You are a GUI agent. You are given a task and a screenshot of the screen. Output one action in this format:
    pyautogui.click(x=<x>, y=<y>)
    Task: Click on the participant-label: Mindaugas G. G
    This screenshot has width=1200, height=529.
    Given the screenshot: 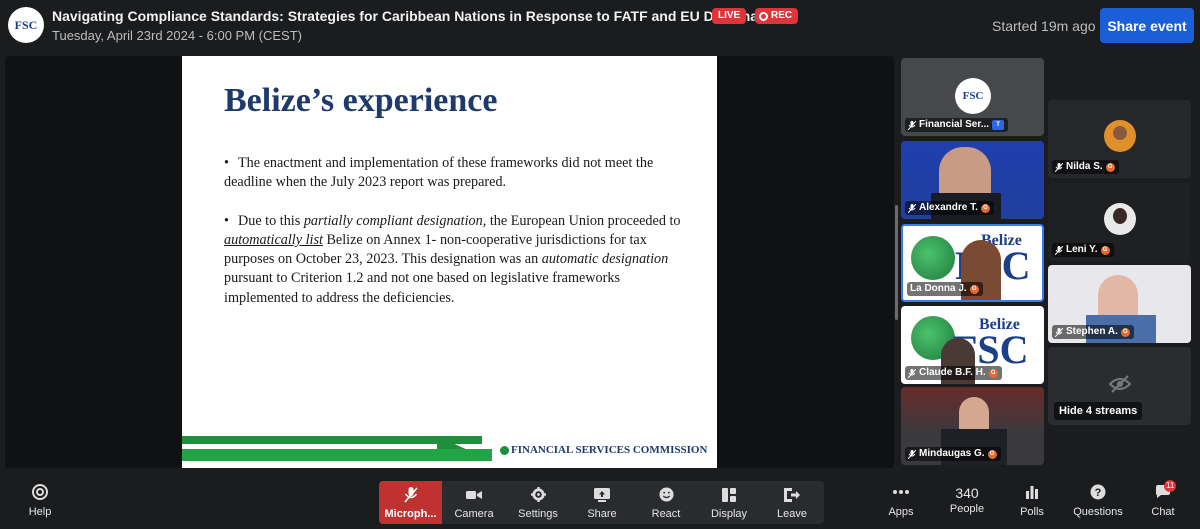 What is the action you would take?
    pyautogui.click(x=953, y=454)
    